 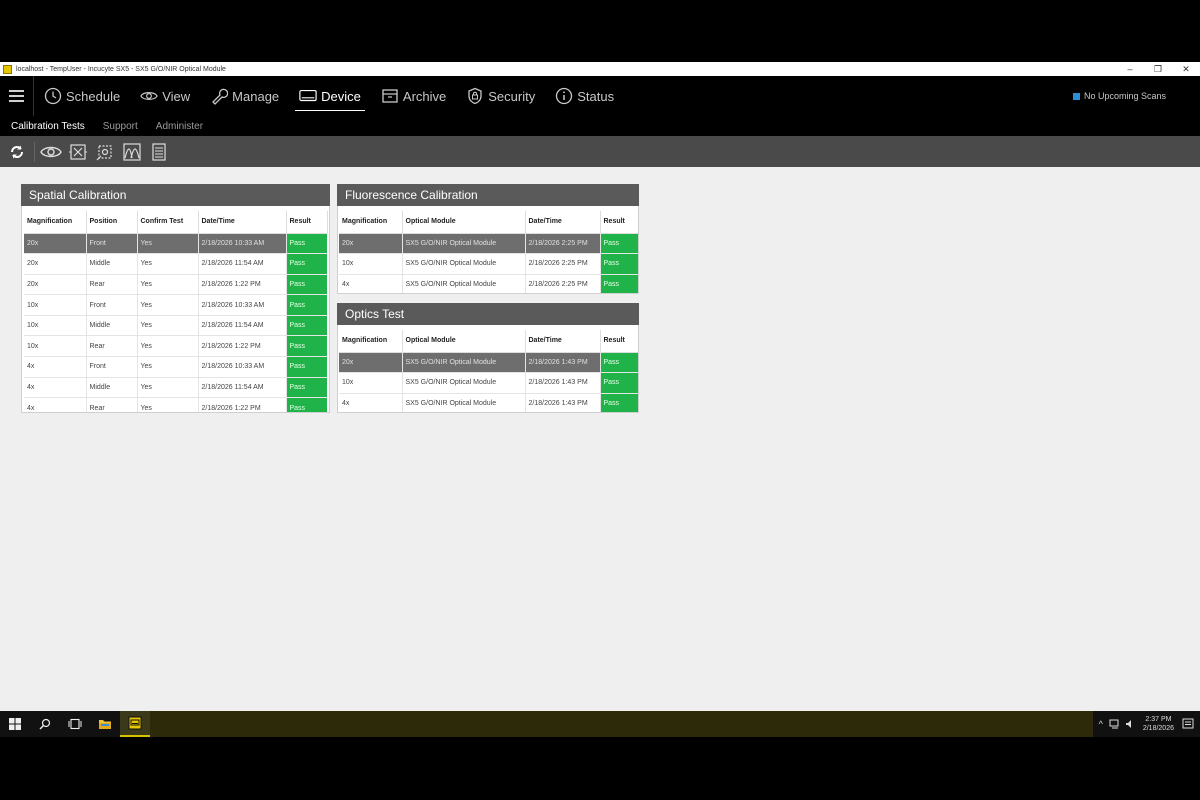 I want to click on sub-nav: Calibration Tests Support Administer, so click(x=600, y=126).